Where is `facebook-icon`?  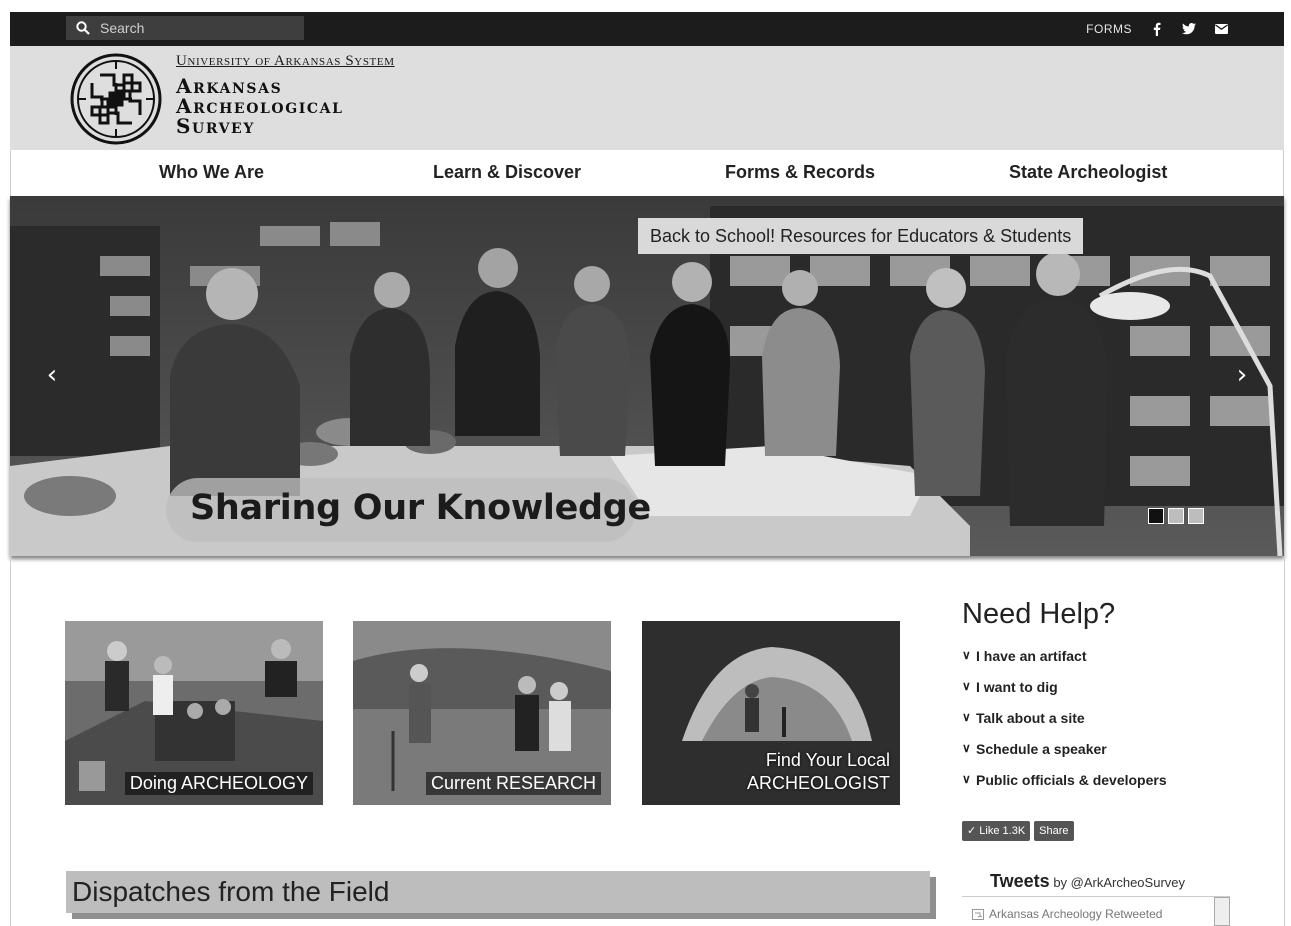 facebook-icon is located at coordinates (1157, 29).